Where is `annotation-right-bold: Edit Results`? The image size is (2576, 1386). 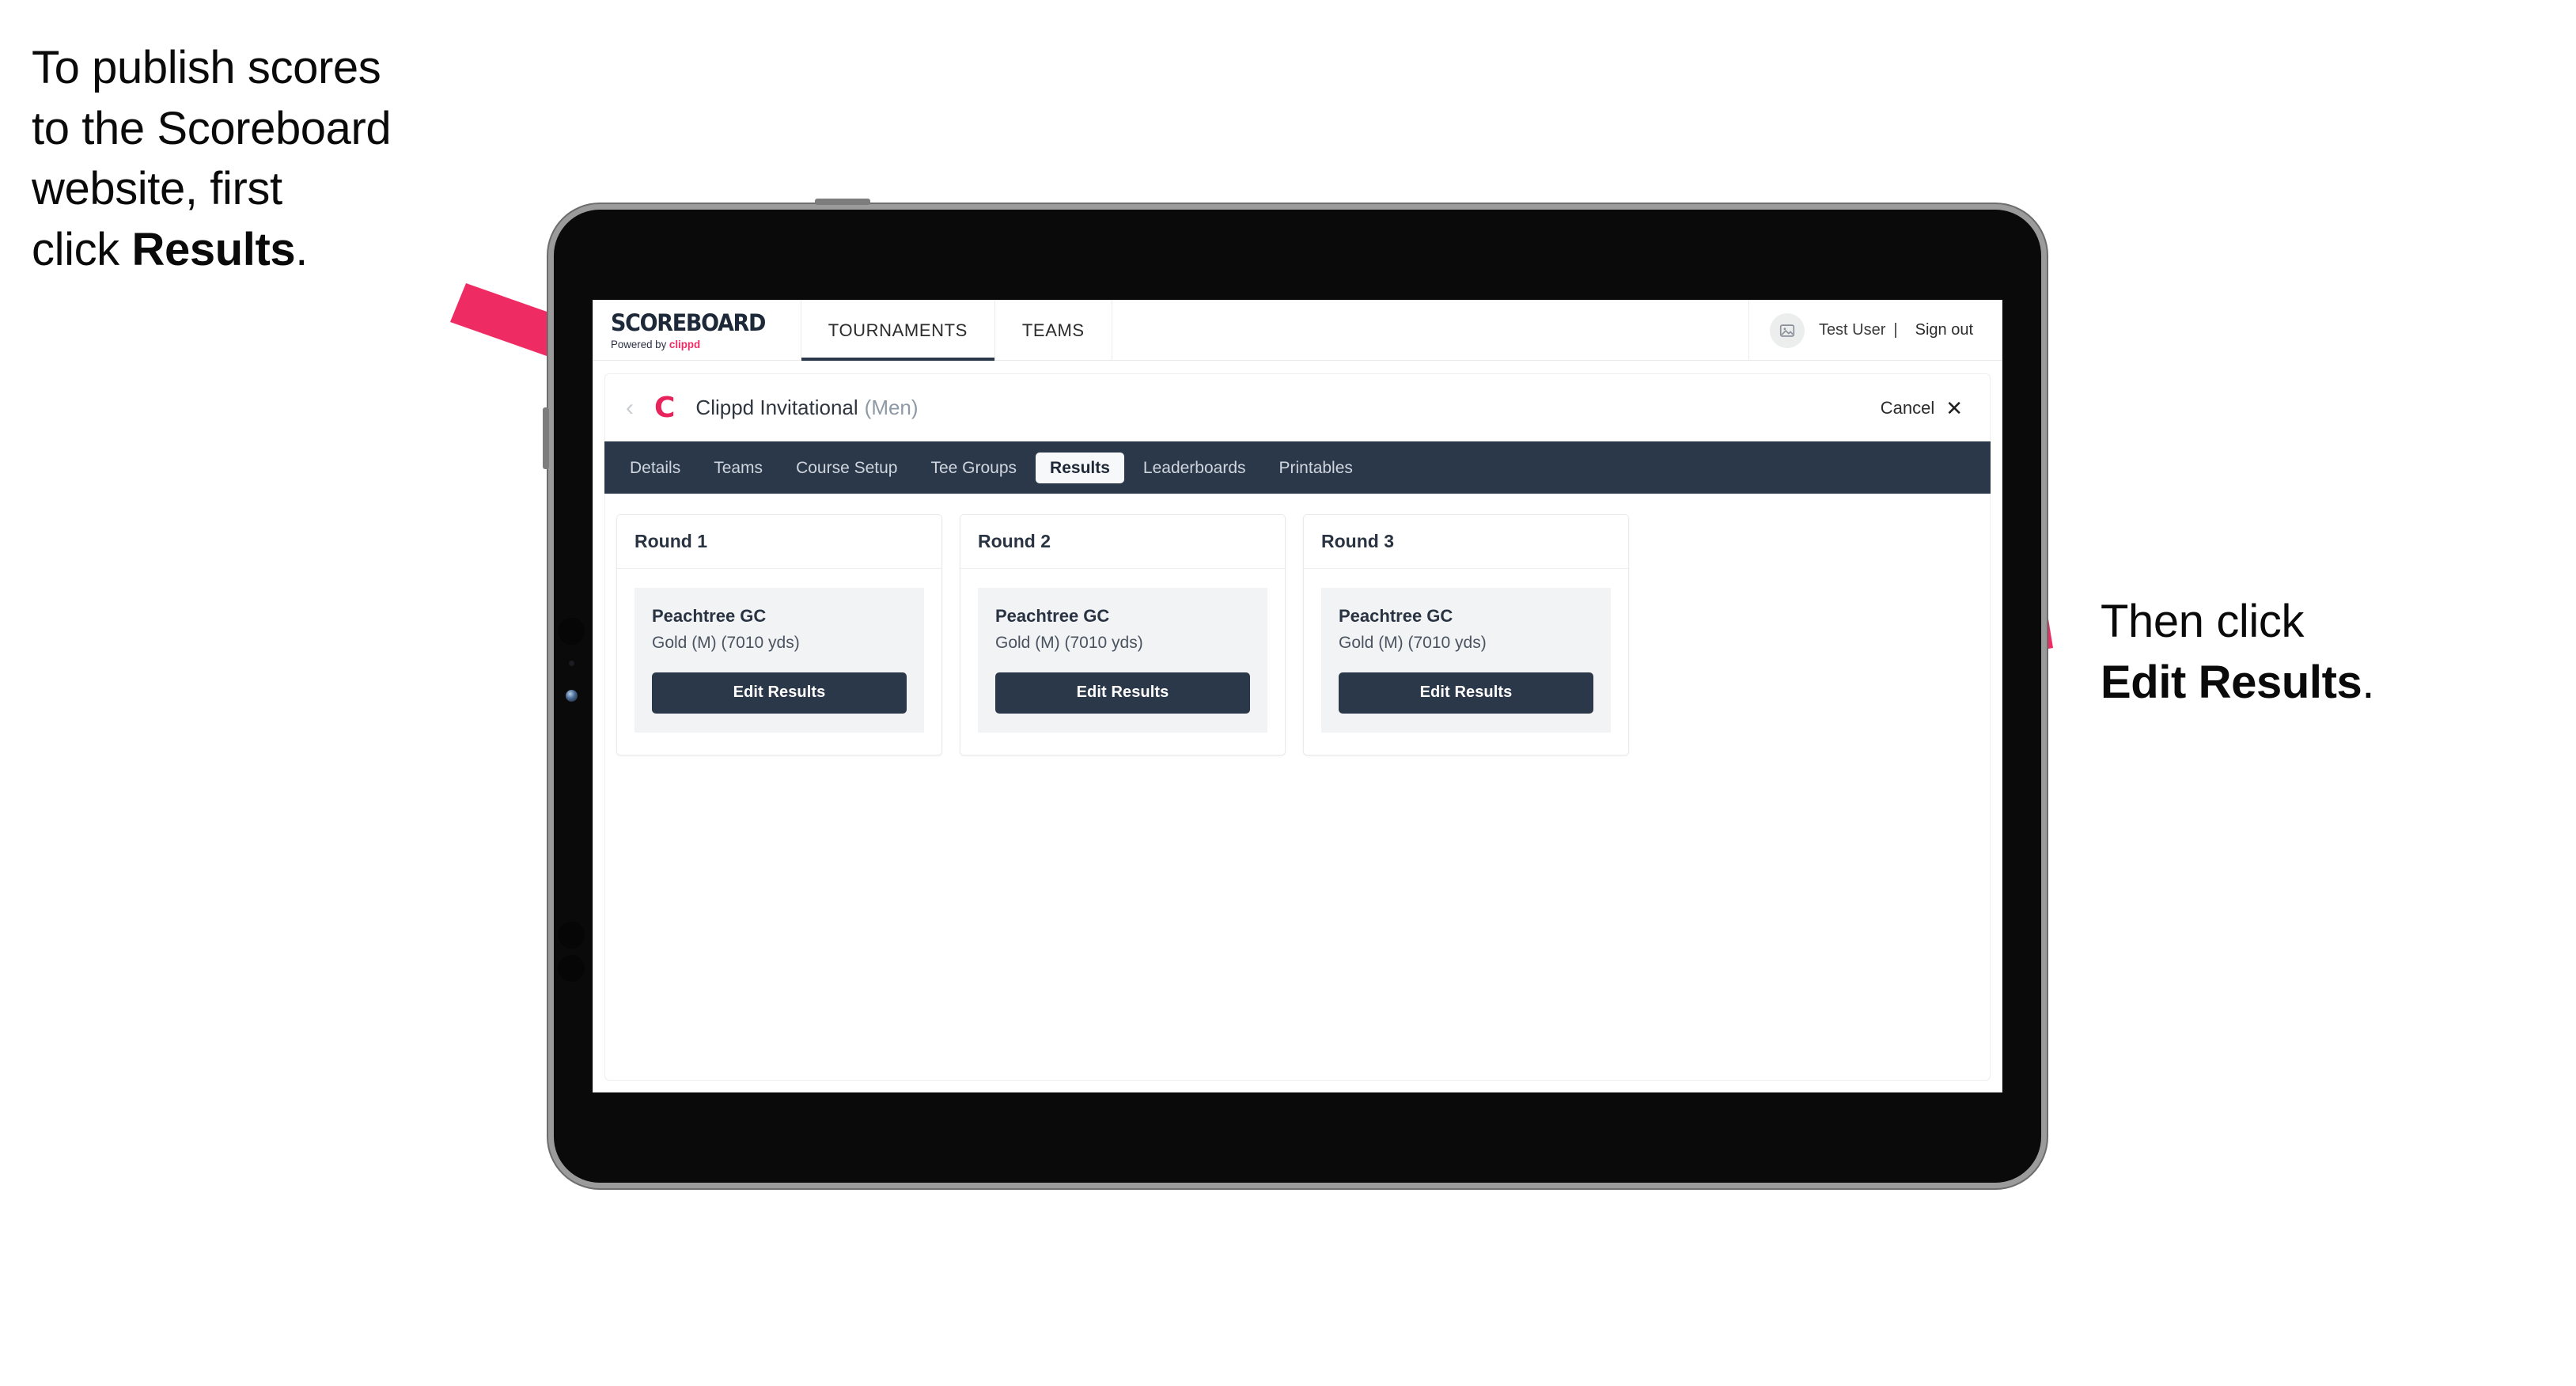
annotation-right-bold: Edit Results is located at coordinates (2231, 682).